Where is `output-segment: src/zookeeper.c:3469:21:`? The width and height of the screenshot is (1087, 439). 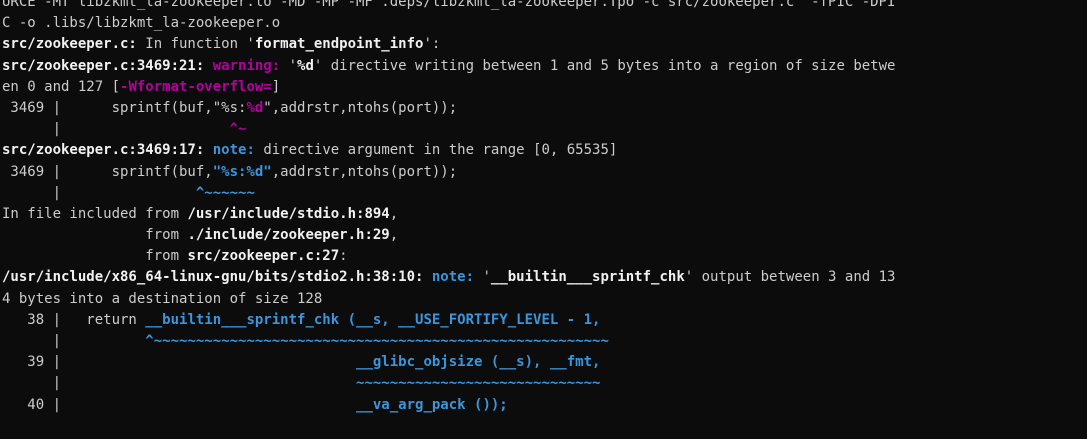 output-segment: src/zookeeper.c:3469:21: is located at coordinates (103, 65).